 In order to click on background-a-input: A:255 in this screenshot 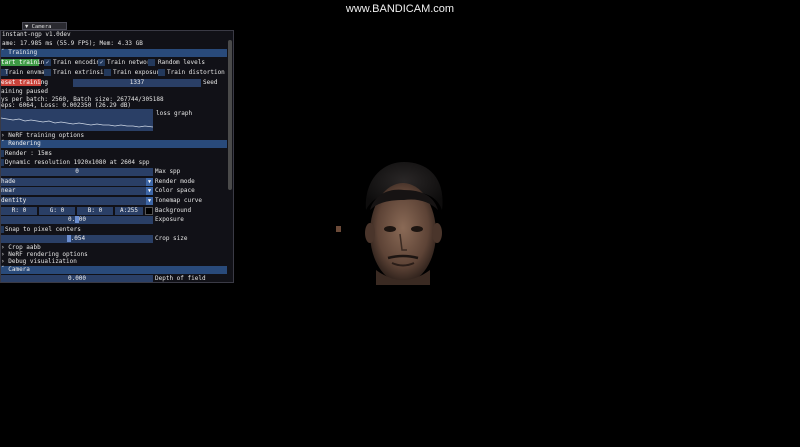, I will do `click(129, 211)`.